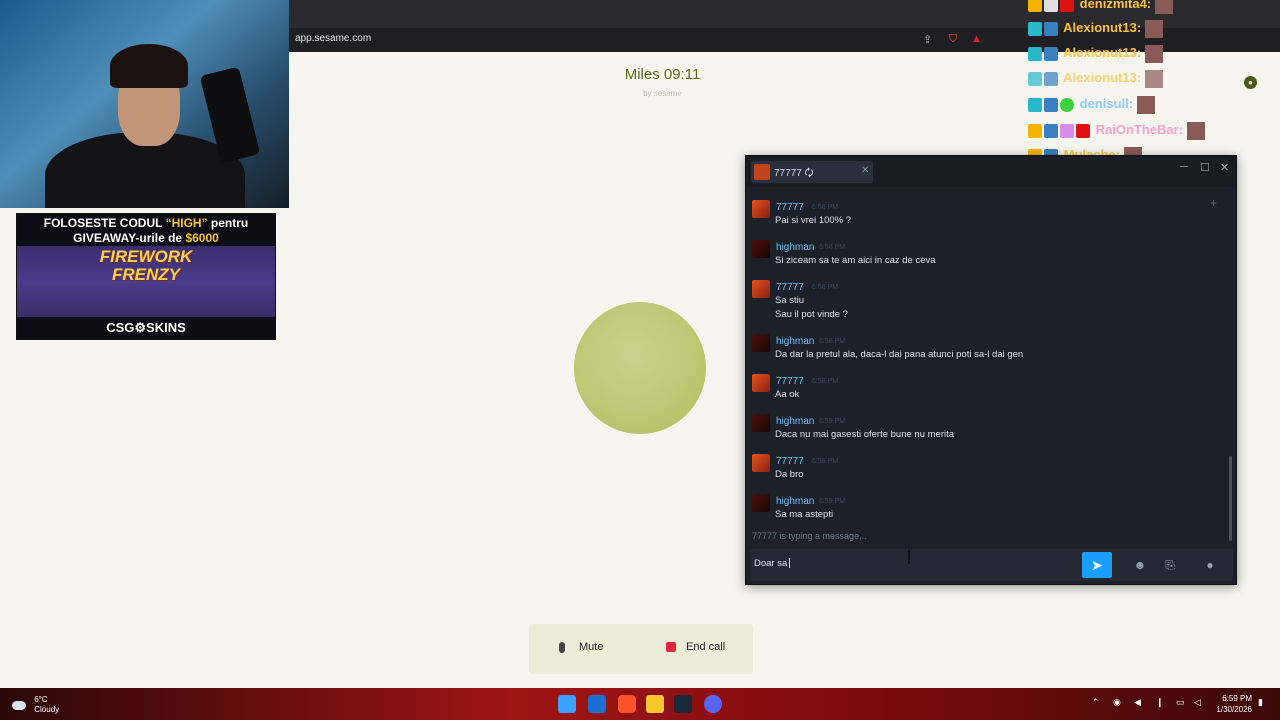  I want to click on file-explorer-icon, so click(655, 704).